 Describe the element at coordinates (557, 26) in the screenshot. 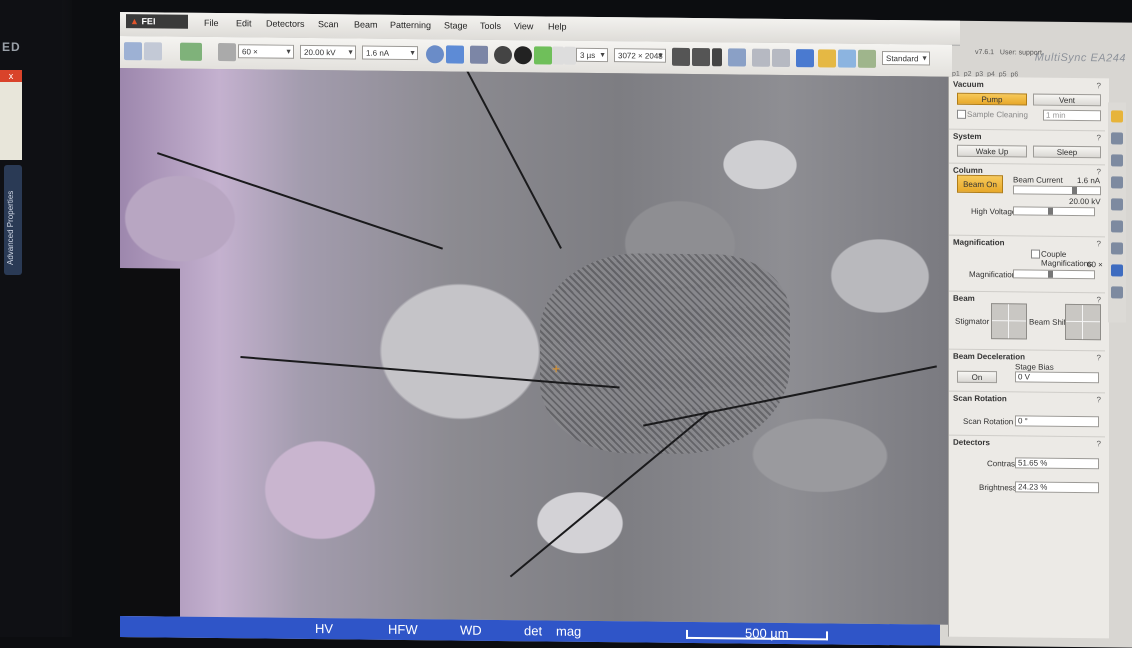

I see `menu-help: Help` at that location.